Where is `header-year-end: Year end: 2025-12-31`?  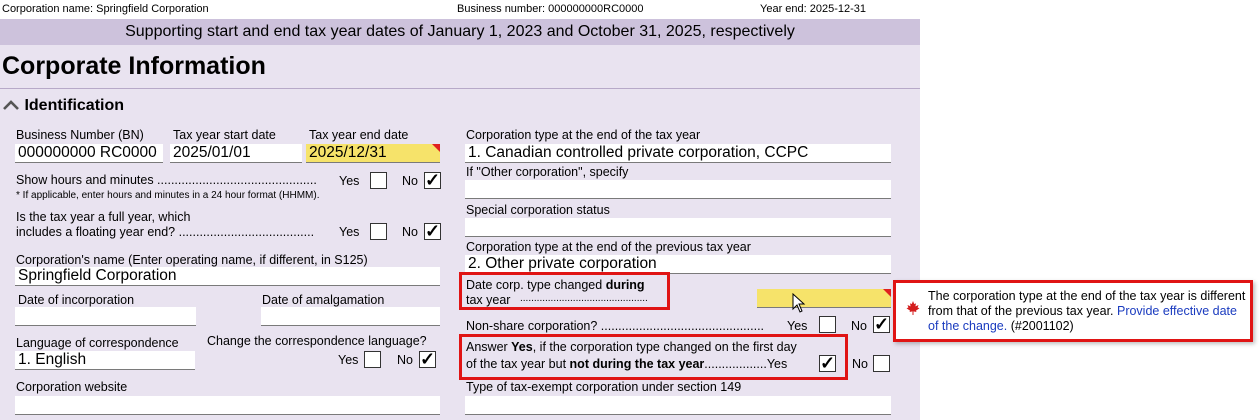 header-year-end: Year end: 2025-12-31 is located at coordinates (813, 9).